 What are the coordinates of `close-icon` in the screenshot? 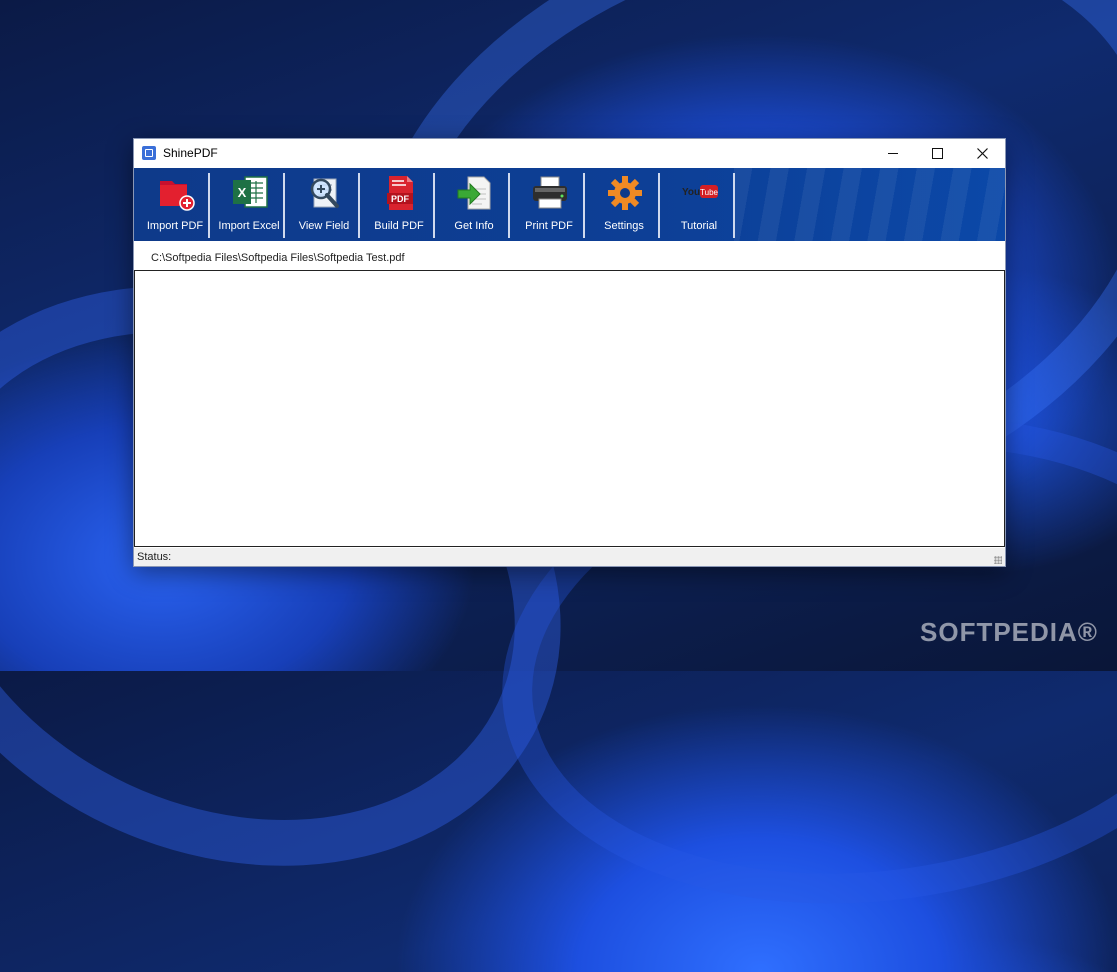 It's located at (982, 153).